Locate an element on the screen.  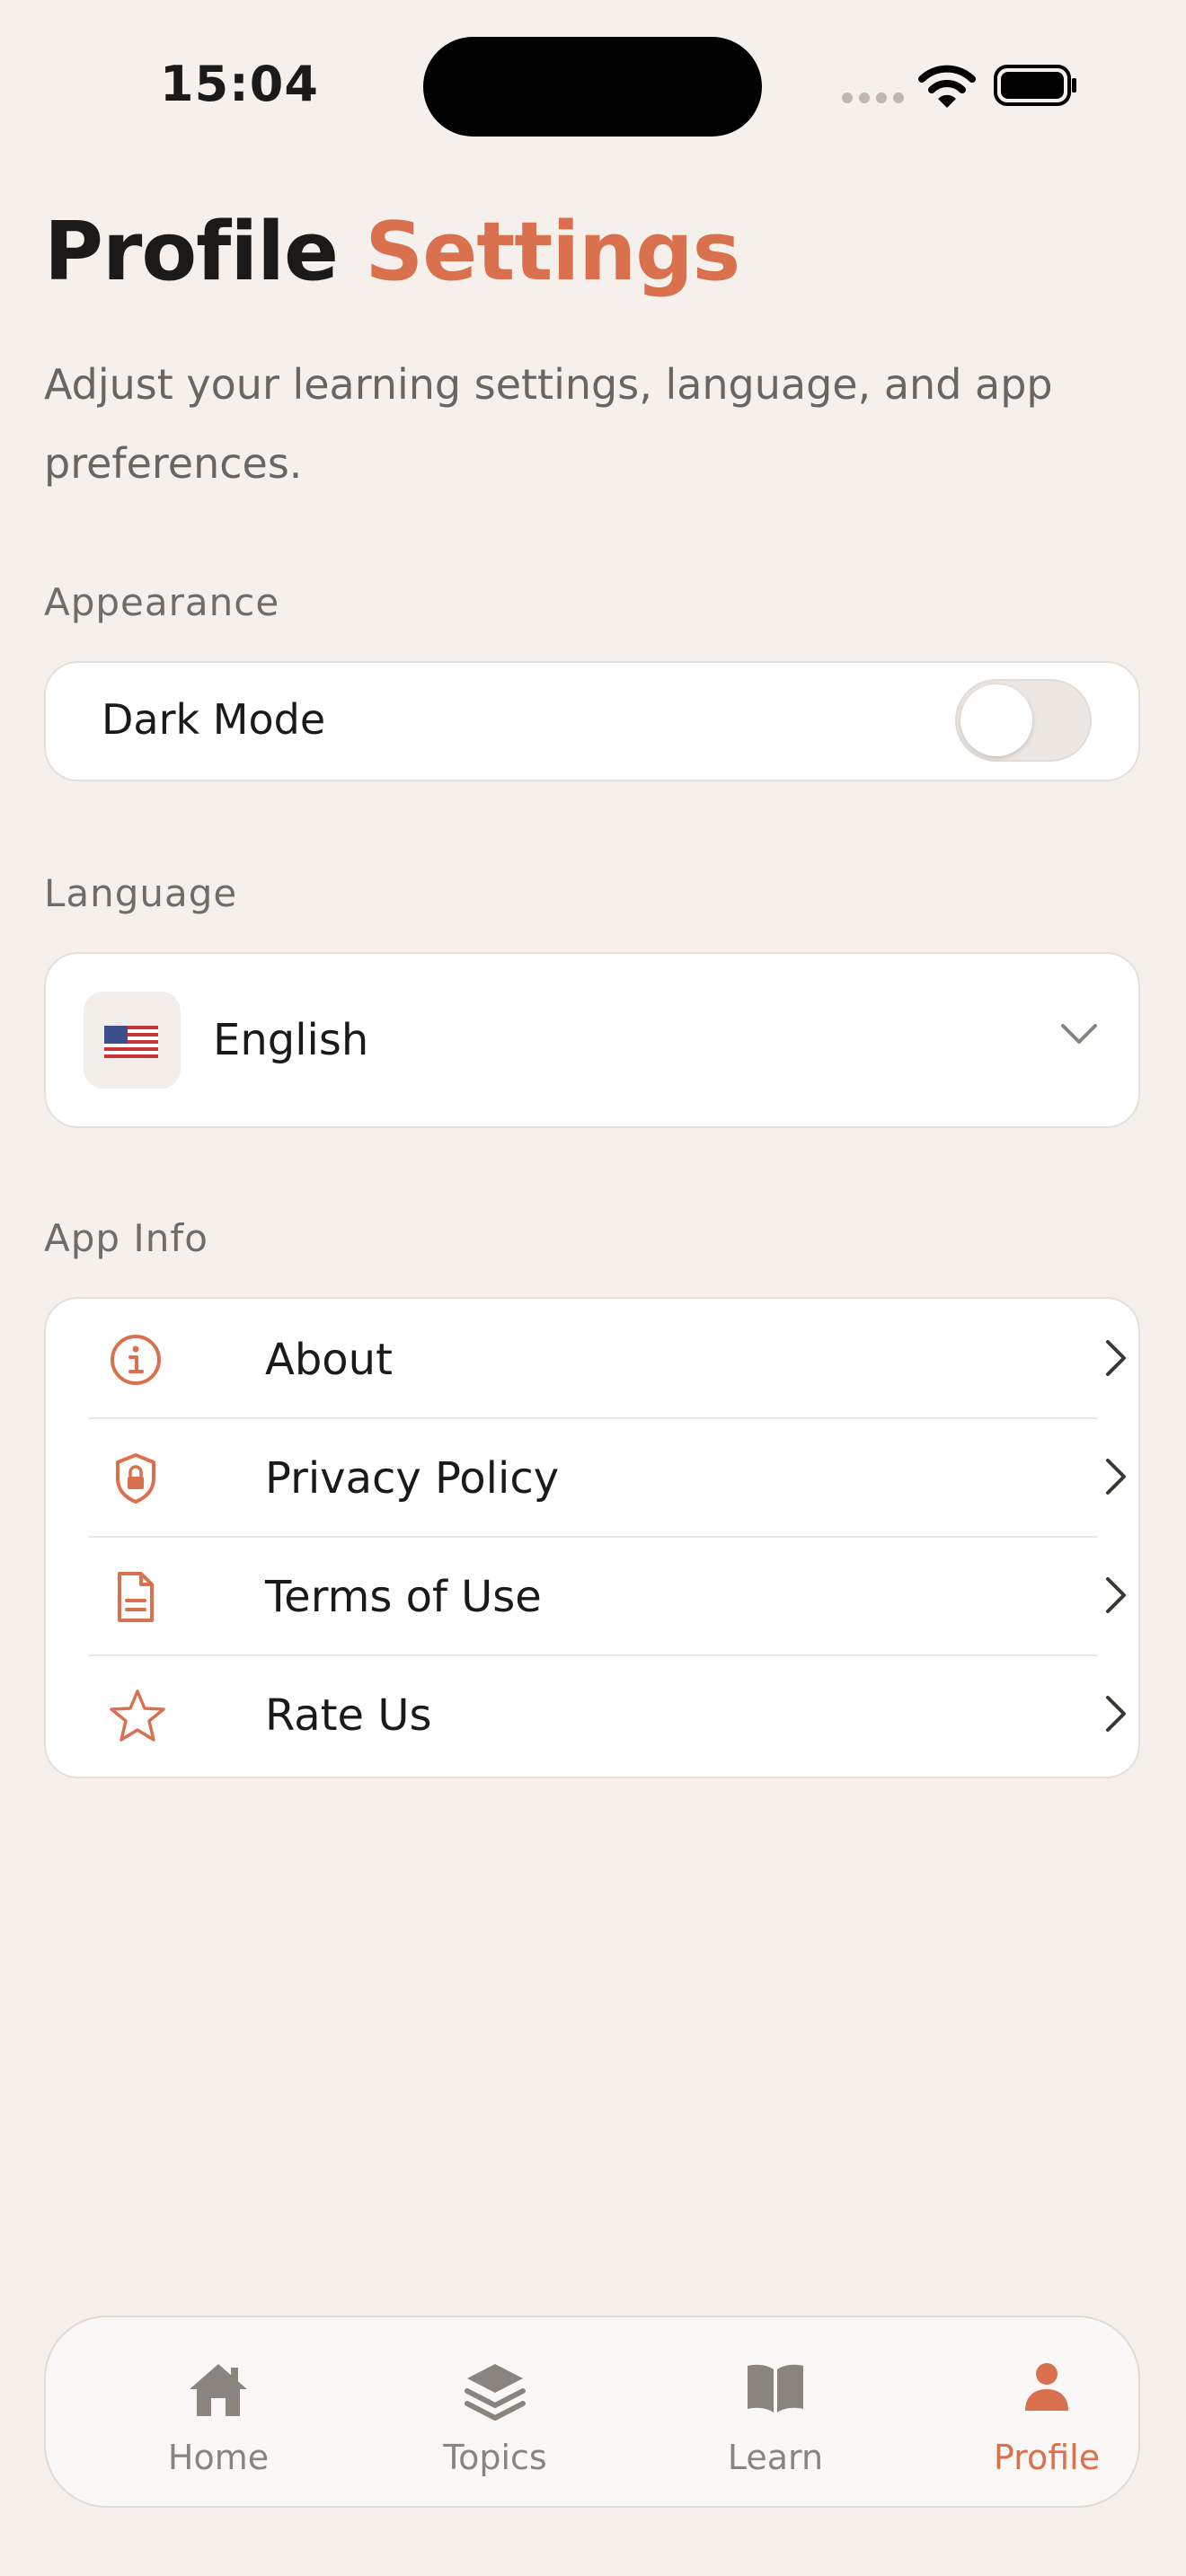
book-icon is located at coordinates (775, 2388).